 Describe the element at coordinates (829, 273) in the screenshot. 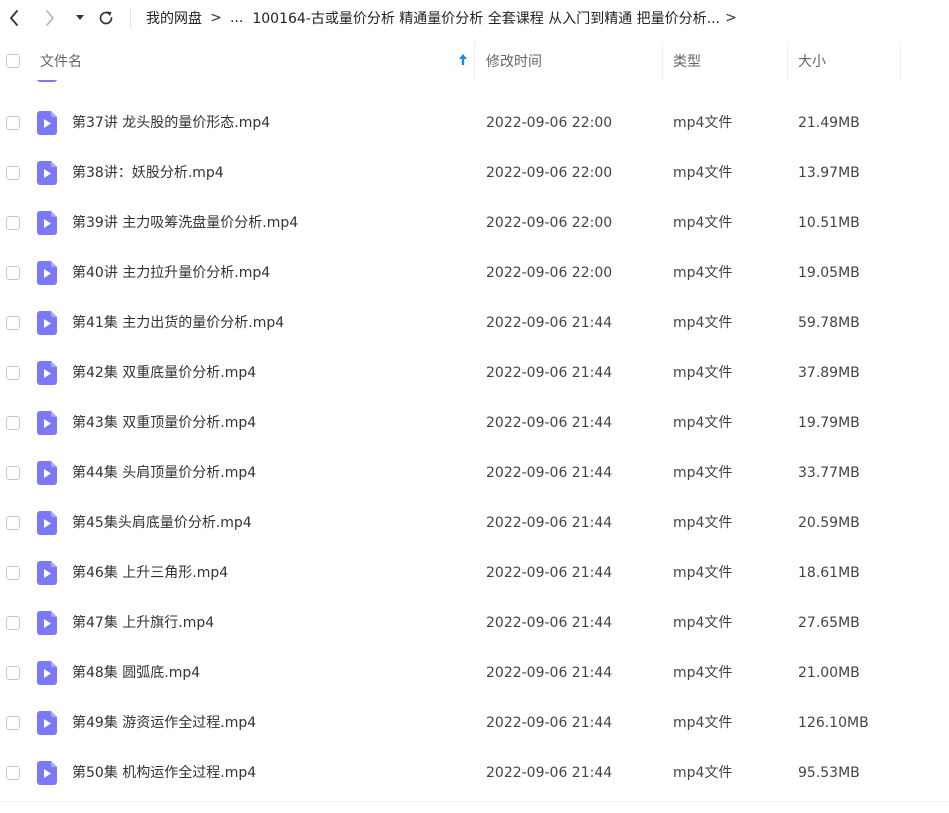

I see `file-size: 19.05MB` at that location.